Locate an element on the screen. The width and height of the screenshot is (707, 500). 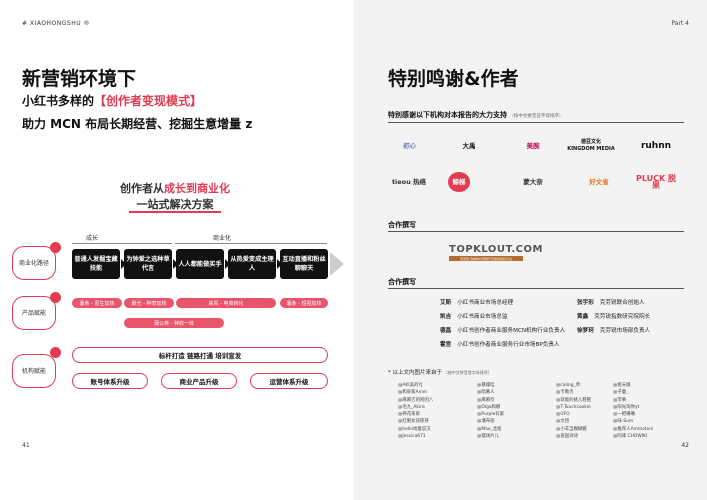
author-row: 张宇形 克劳锐联合创始人 is located at coordinates (611, 302).